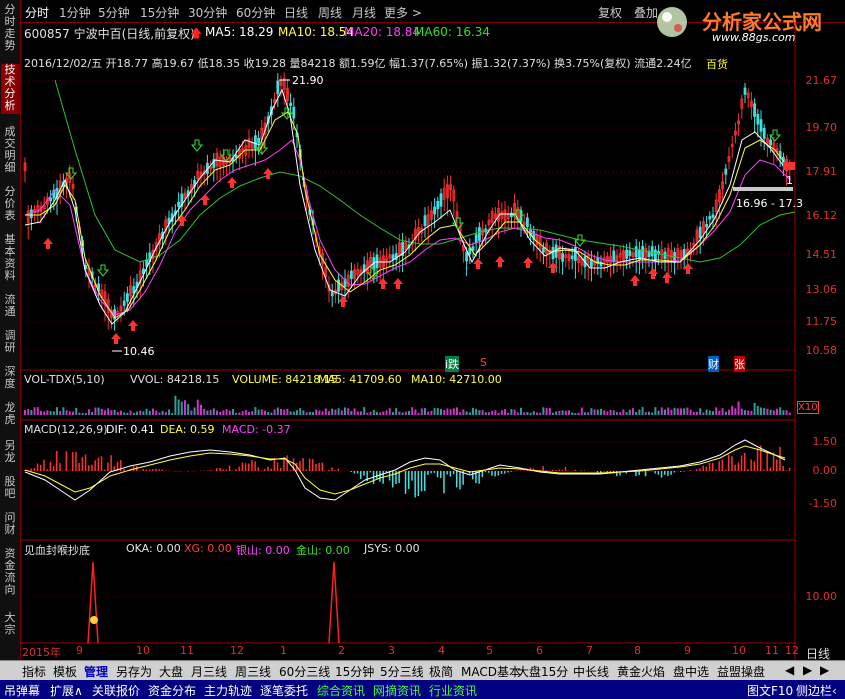  Describe the element at coordinates (441, 671) in the screenshot. I see `bottom-tab: 极简` at that location.